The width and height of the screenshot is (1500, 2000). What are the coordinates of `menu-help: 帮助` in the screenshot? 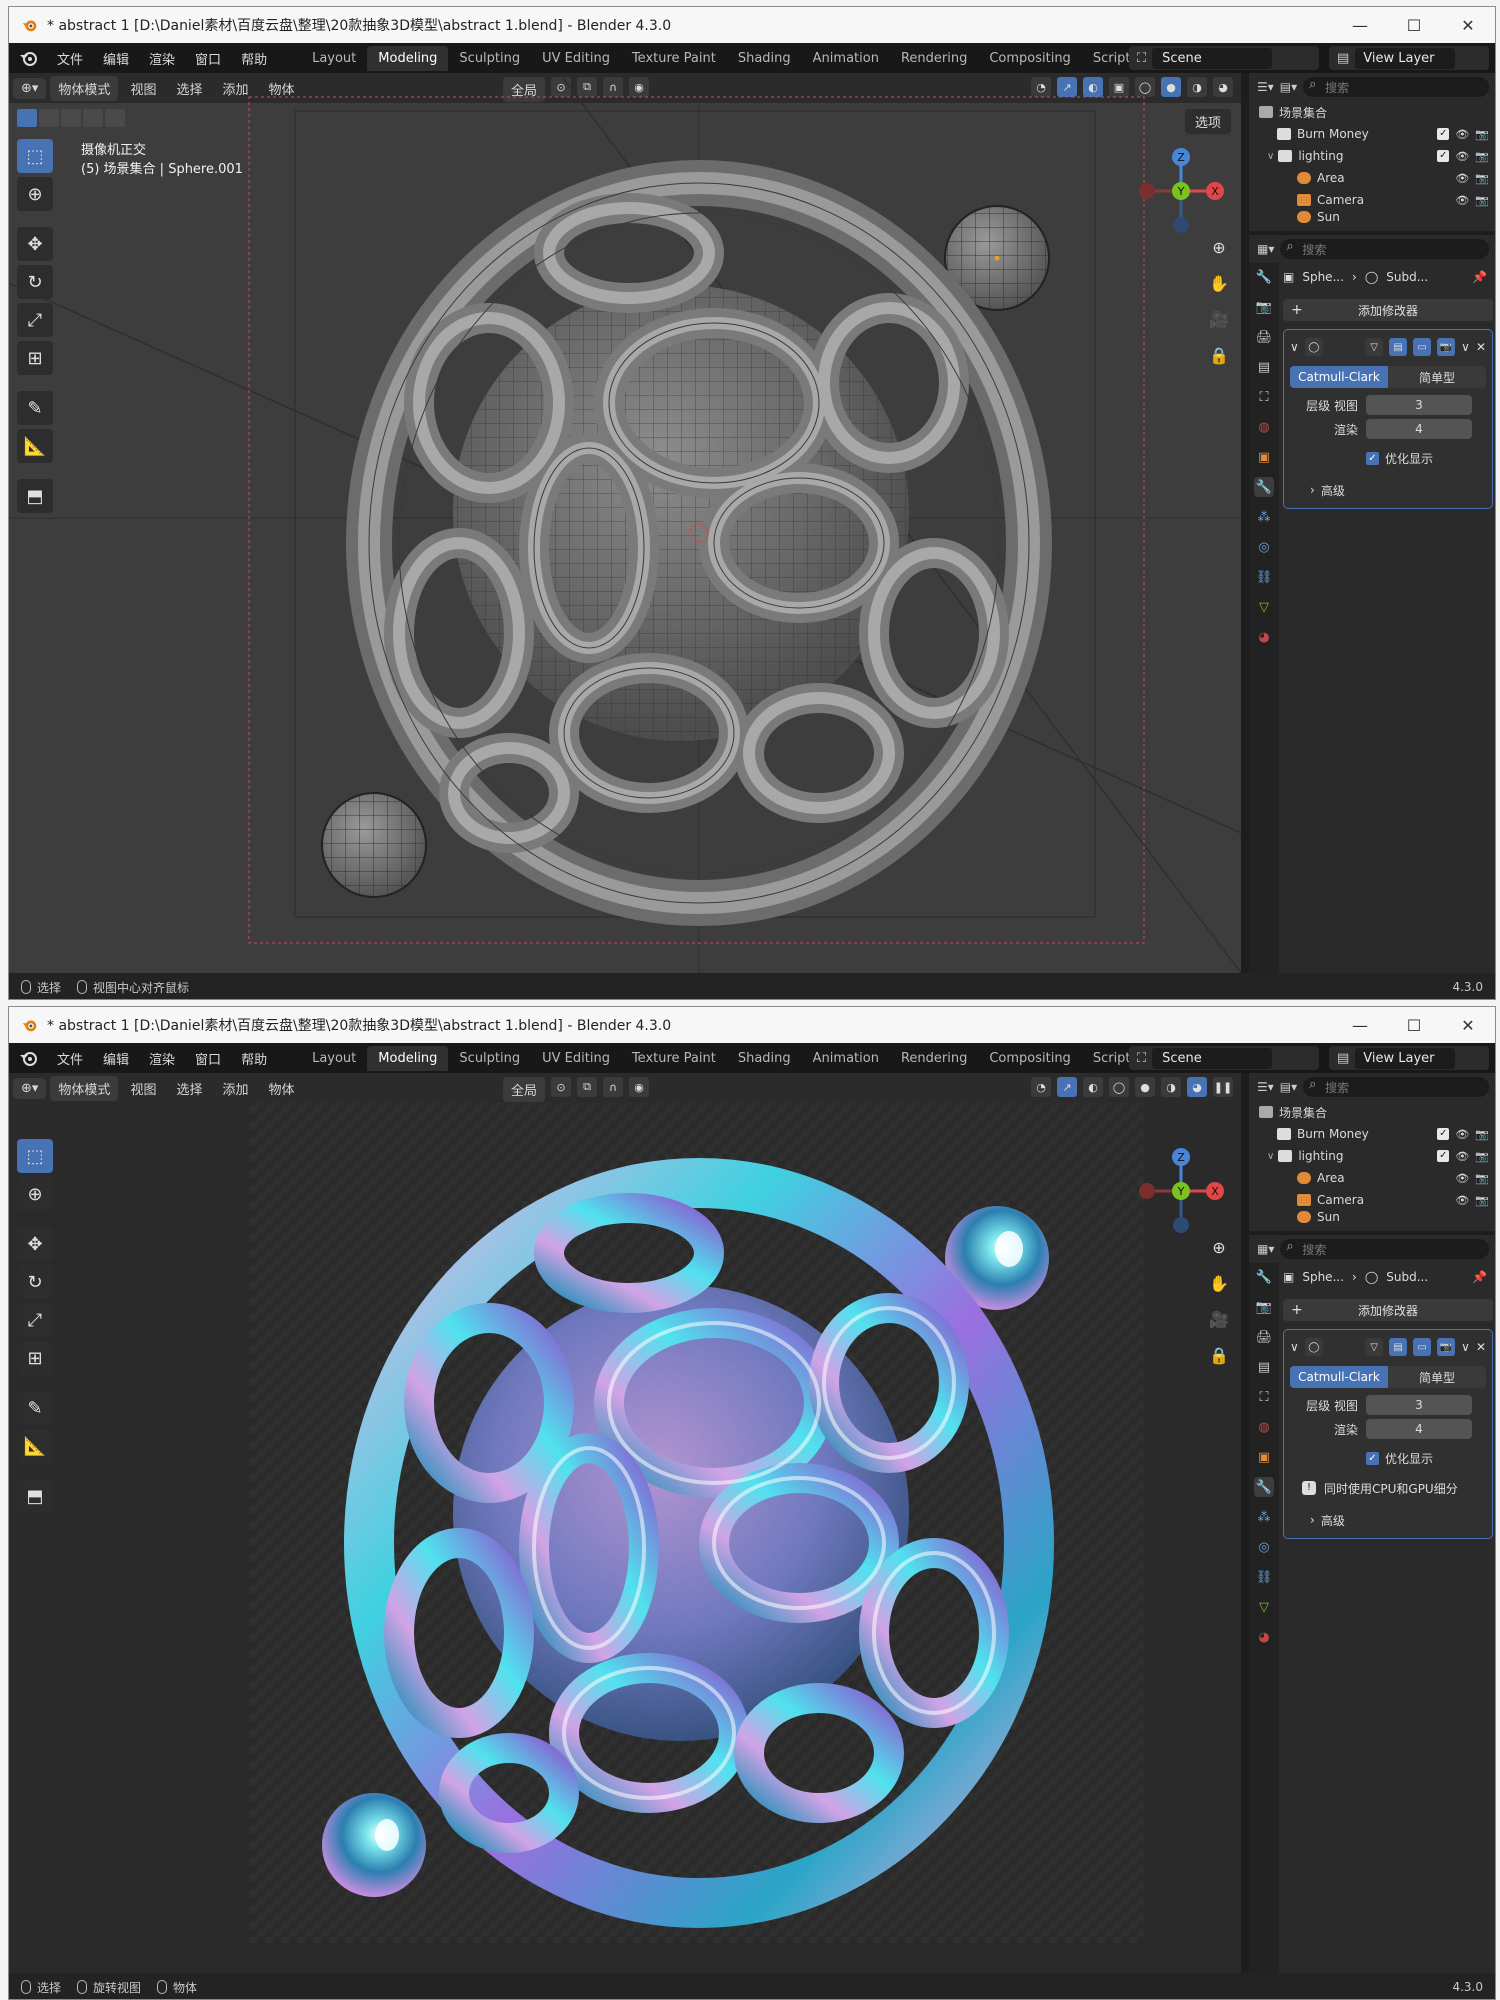 It's located at (254, 58).